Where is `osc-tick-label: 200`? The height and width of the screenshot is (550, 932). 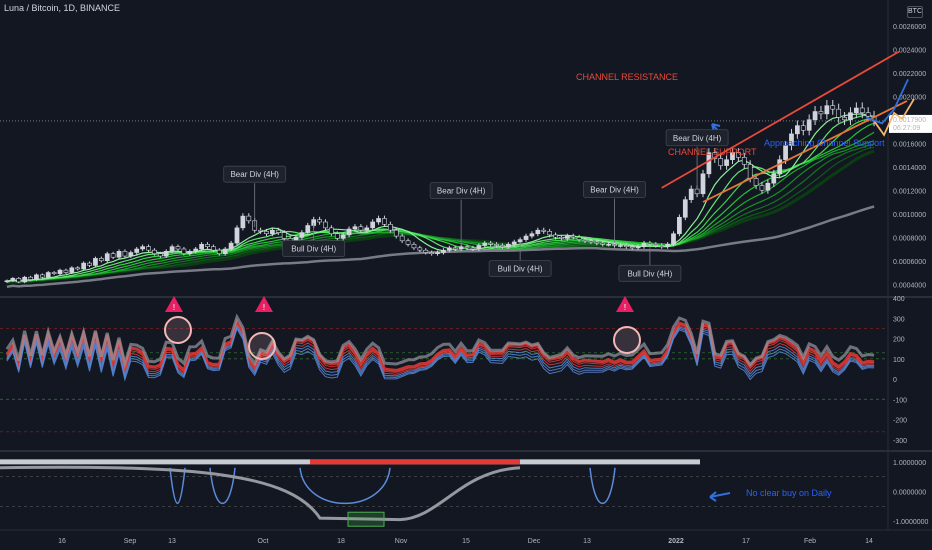
osc-tick-label: 200 is located at coordinates (899, 340).